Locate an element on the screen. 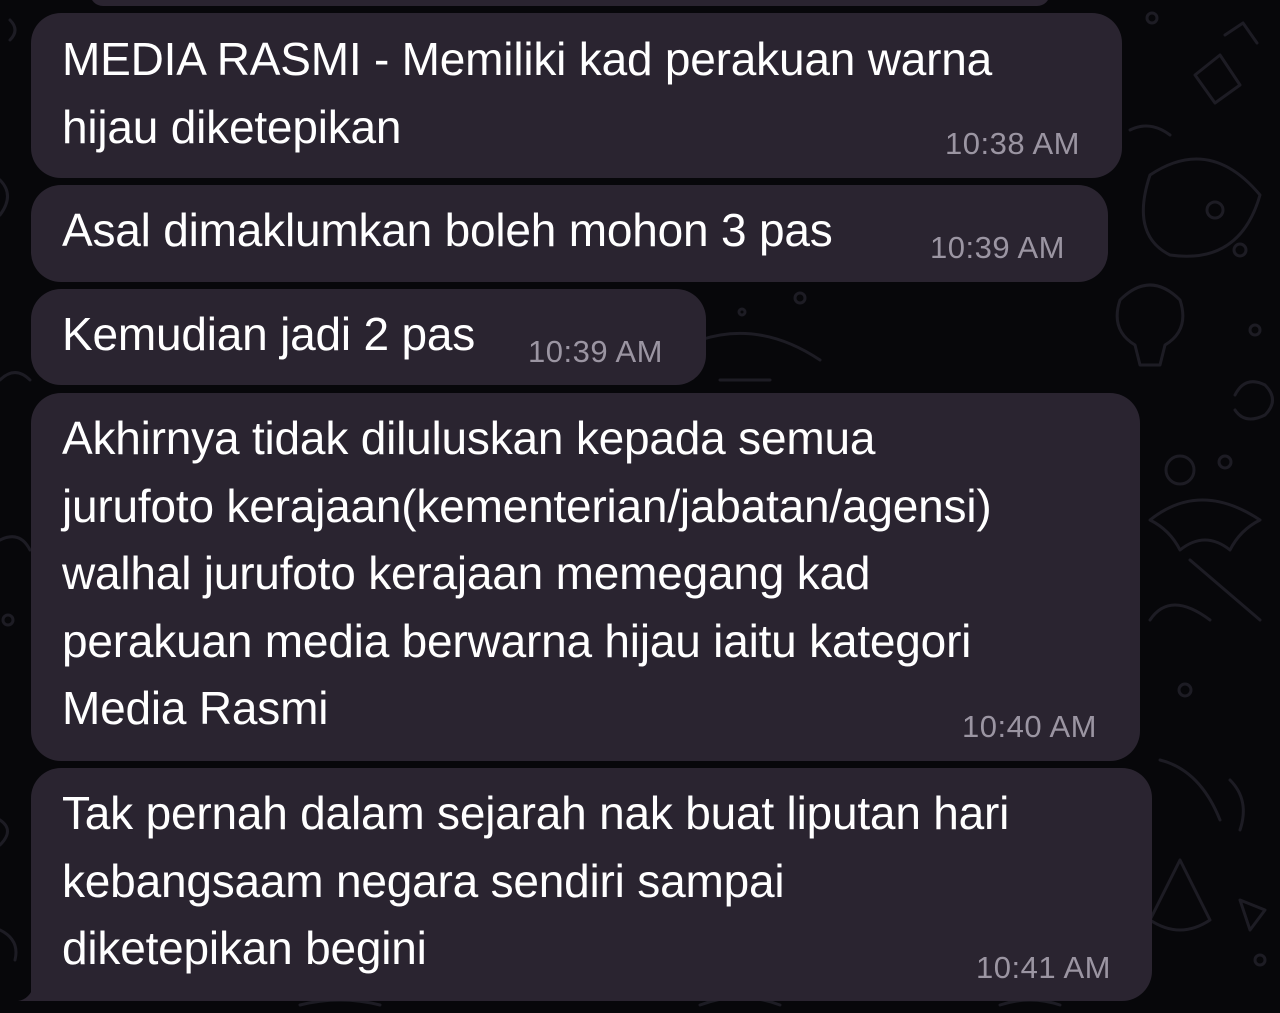 Image resolution: width=1280 pixels, height=1013 pixels. message-line: Akhirnya tidak diluluskan kepada semua is located at coordinates (469, 438).